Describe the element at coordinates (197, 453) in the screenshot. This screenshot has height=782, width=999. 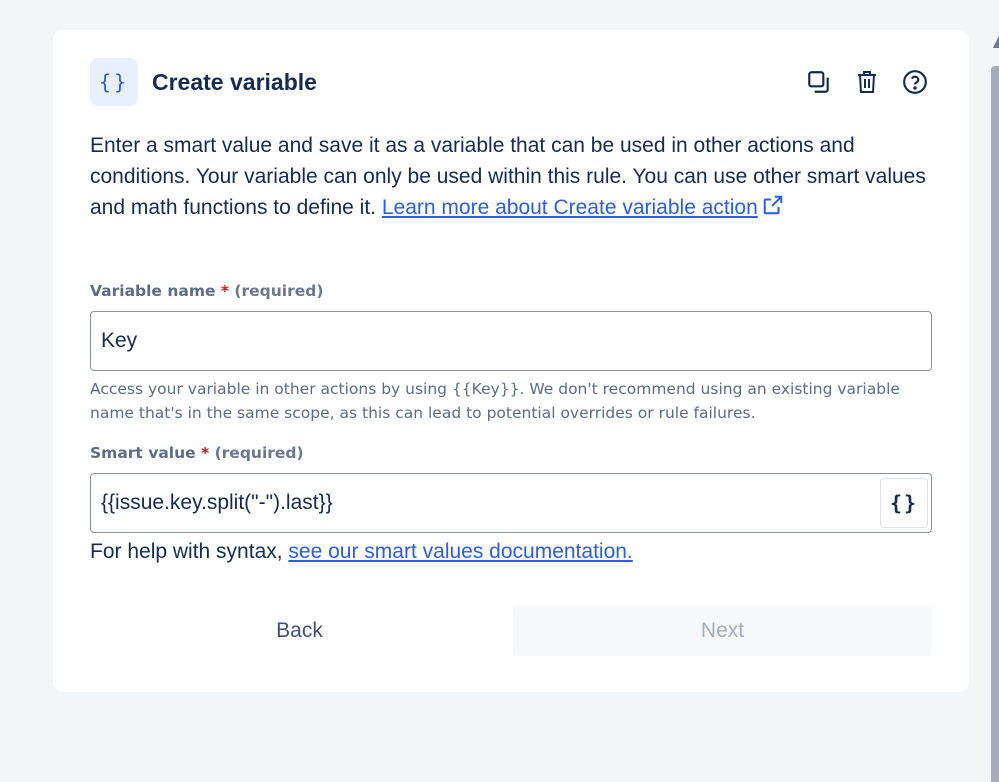
I see `smart-value-label: Smart value * (required)` at that location.